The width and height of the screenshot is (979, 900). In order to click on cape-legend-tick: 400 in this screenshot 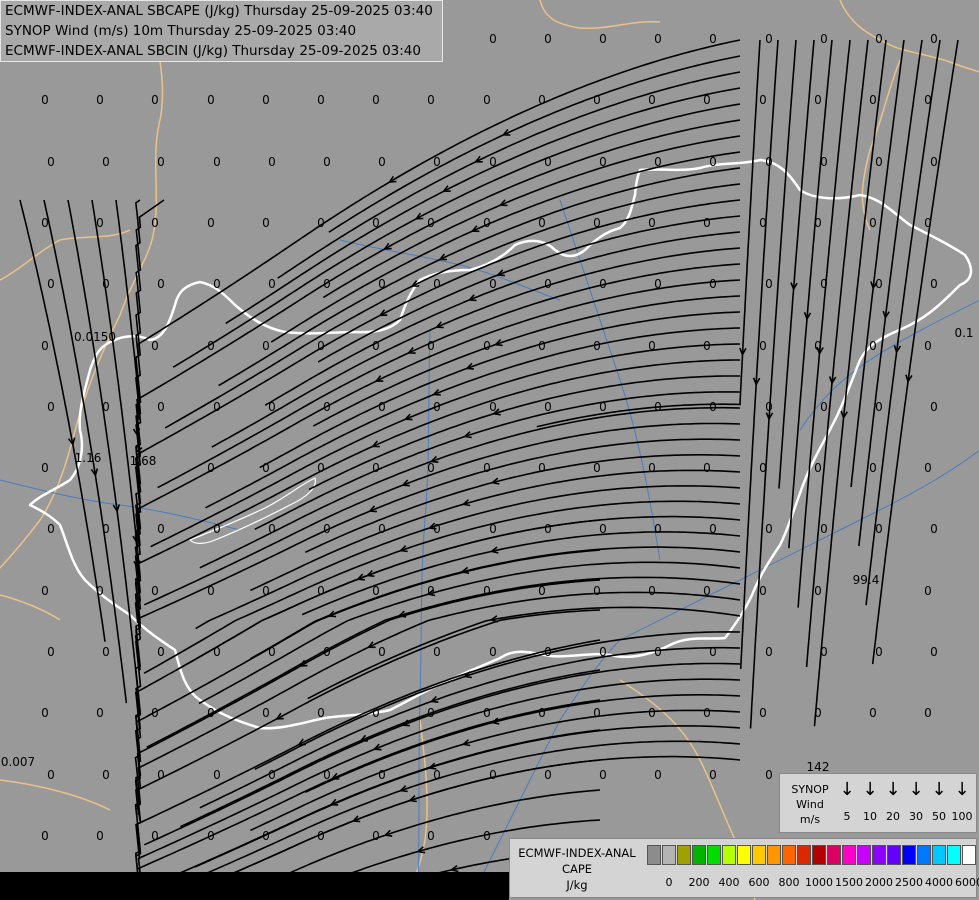, I will do `click(729, 882)`.